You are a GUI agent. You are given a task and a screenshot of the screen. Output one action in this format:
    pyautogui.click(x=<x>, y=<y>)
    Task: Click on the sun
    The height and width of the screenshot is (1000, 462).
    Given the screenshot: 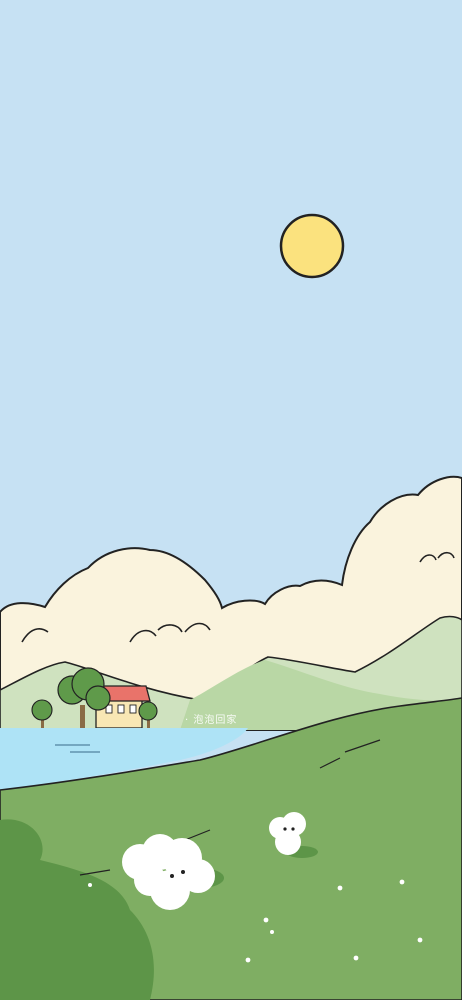 What is the action you would take?
    pyautogui.click(x=312, y=246)
    